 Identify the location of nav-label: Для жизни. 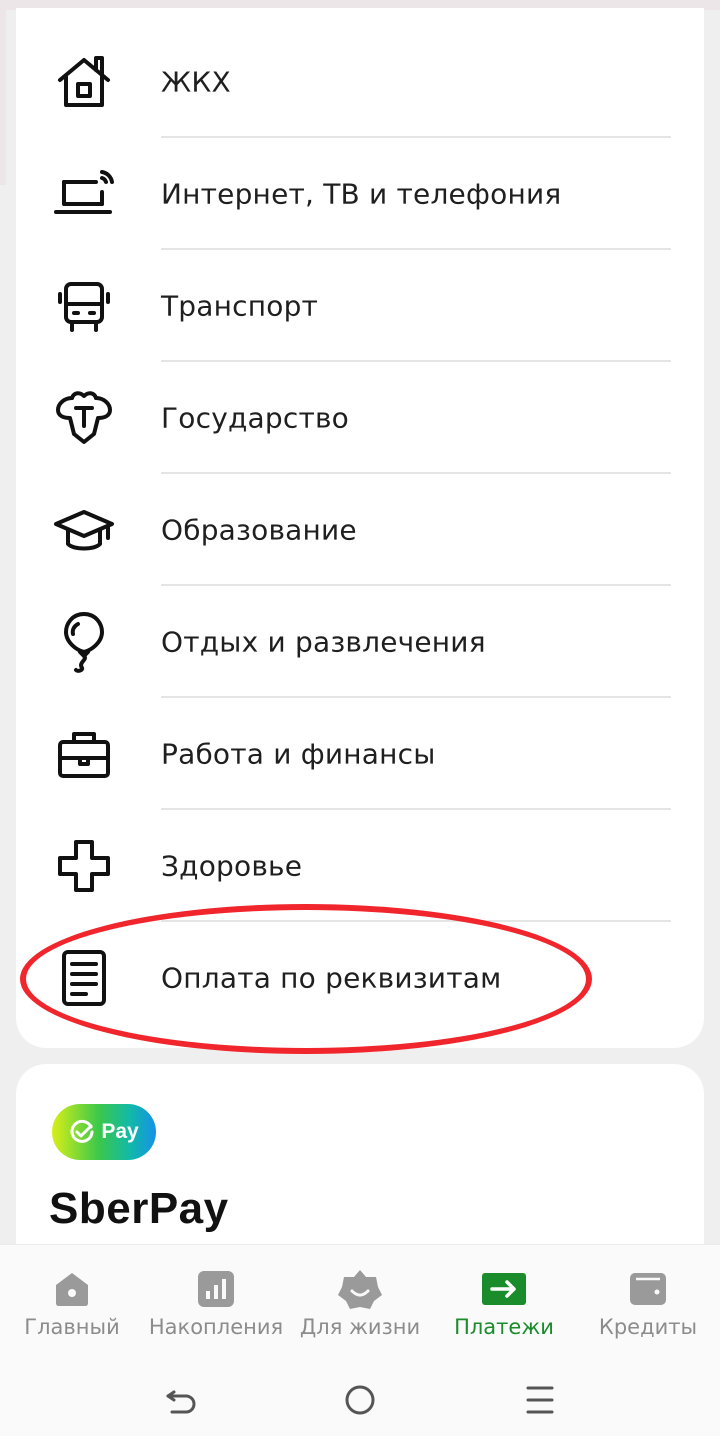
(360, 1327).